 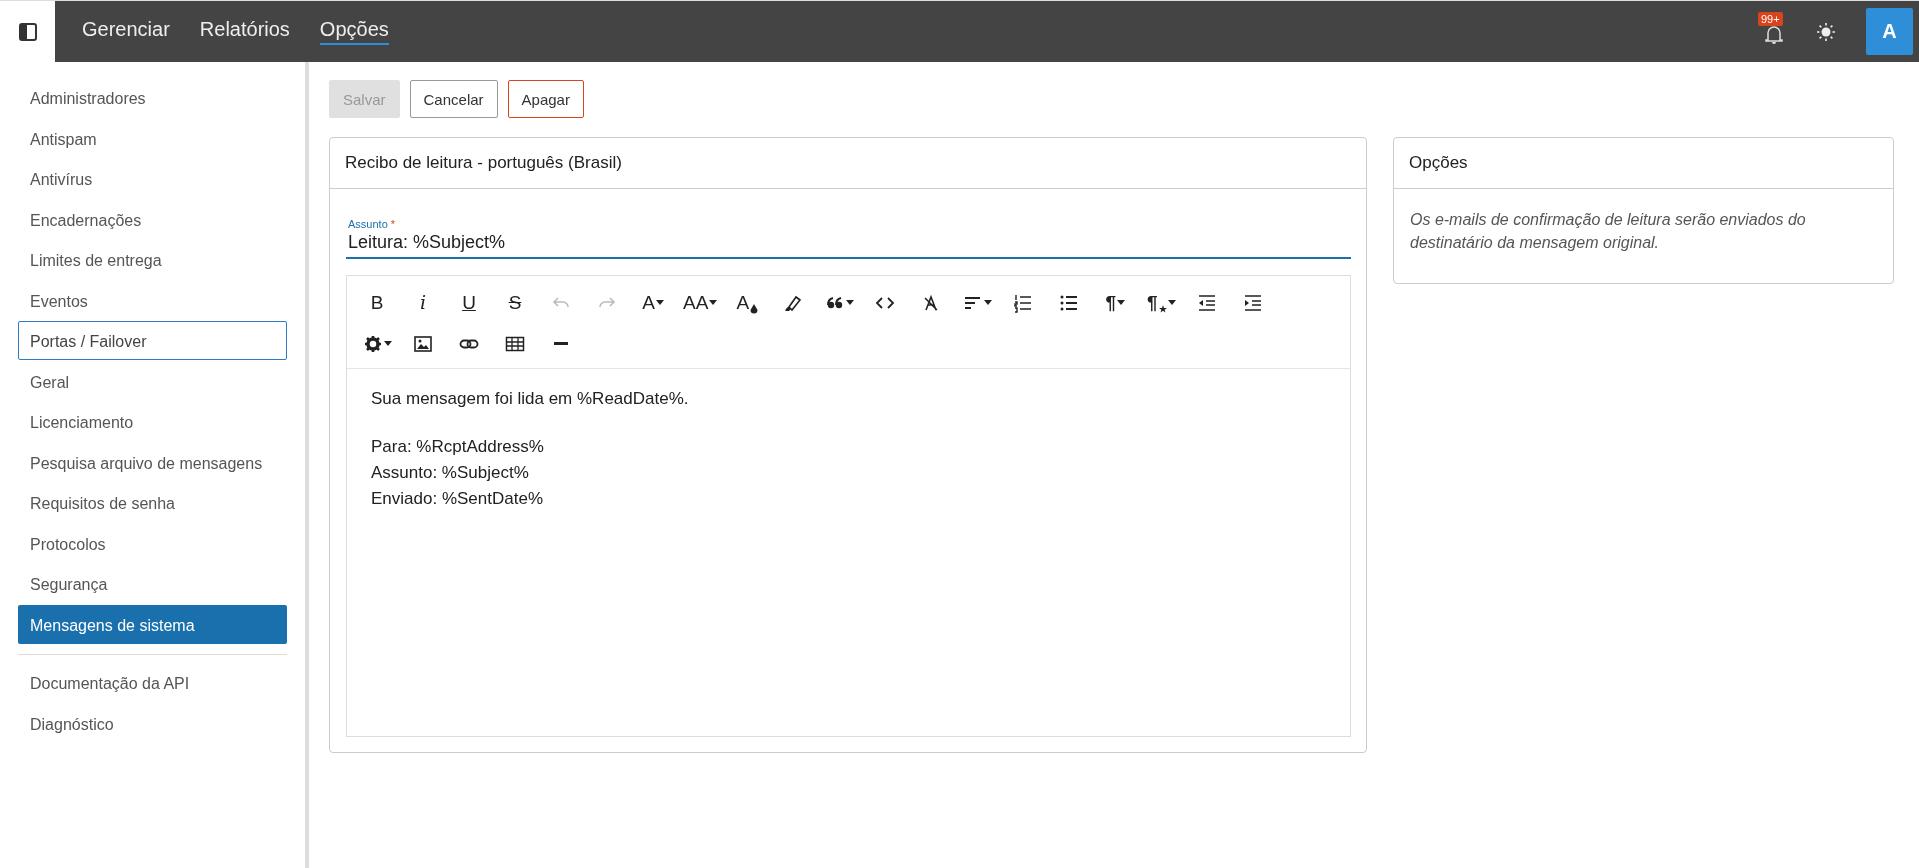 What do you see at coordinates (152, 178) in the screenshot?
I see `sidebar-item: Antivírus` at bounding box center [152, 178].